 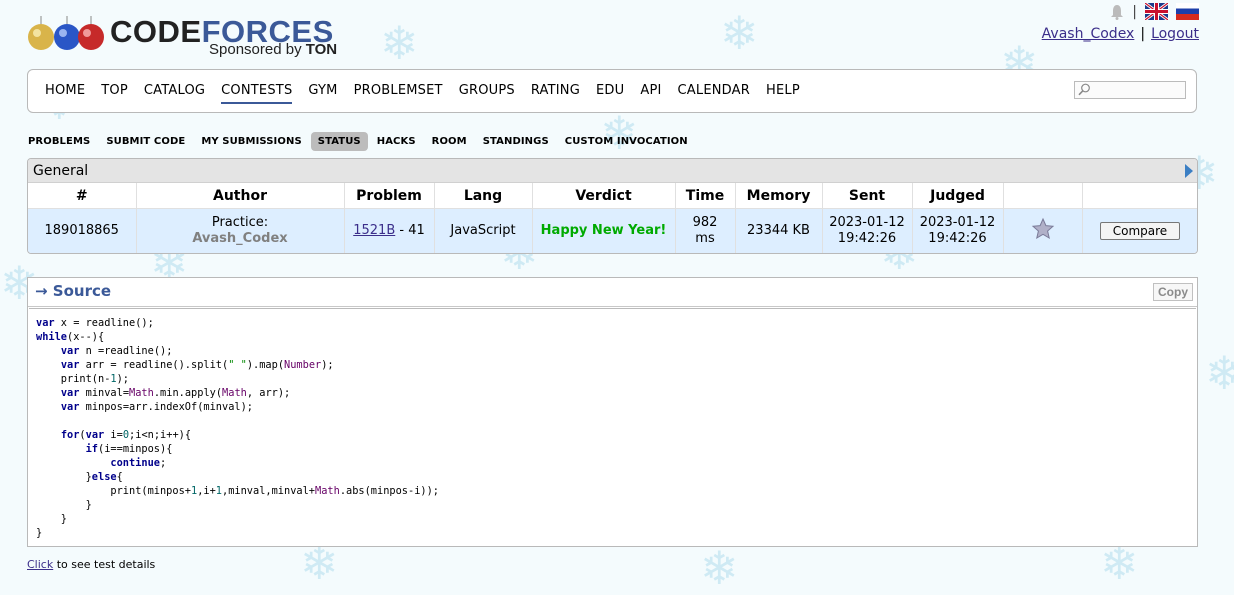 What do you see at coordinates (626, 141) in the screenshot?
I see `submenu-item-custom-invocation: CUSTOM INVOCATION` at bounding box center [626, 141].